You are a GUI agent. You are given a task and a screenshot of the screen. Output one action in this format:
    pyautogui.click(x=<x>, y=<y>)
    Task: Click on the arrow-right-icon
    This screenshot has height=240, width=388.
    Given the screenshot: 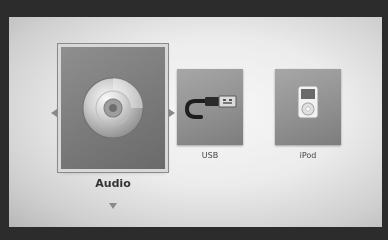 What is the action you would take?
    pyautogui.click(x=172, y=110)
    